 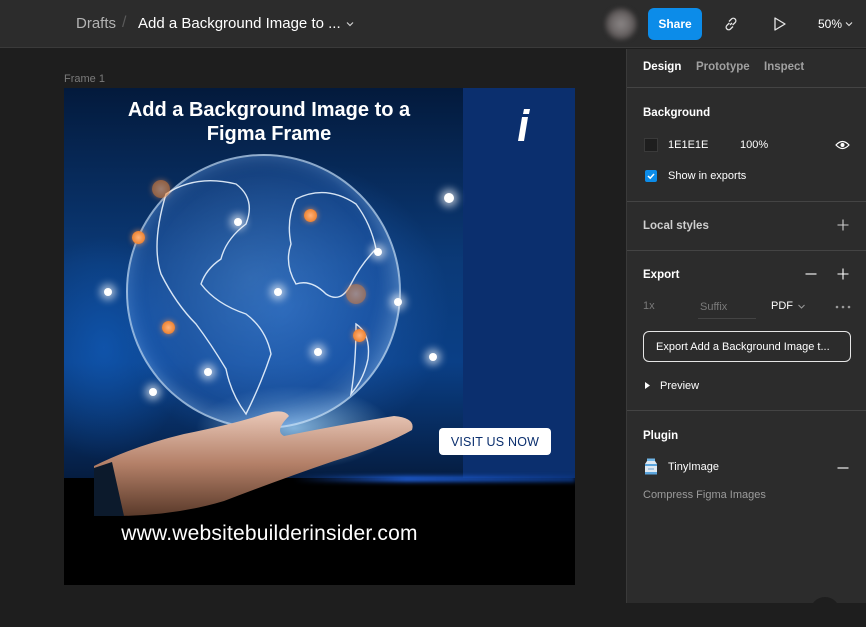 I want to click on plugin-section-title: Plugin, so click(x=661, y=436).